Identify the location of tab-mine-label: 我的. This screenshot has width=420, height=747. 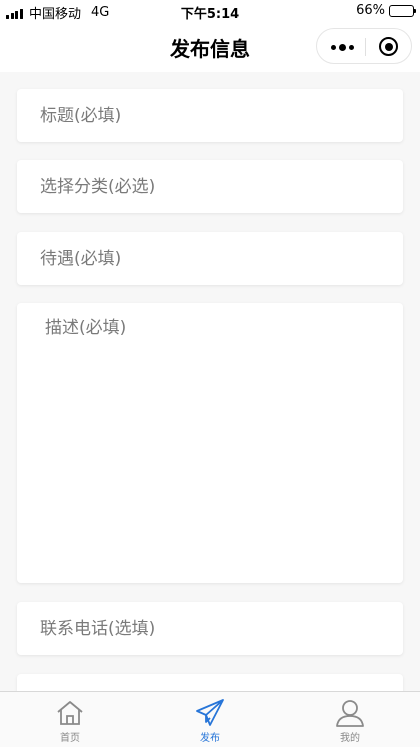
(350, 738).